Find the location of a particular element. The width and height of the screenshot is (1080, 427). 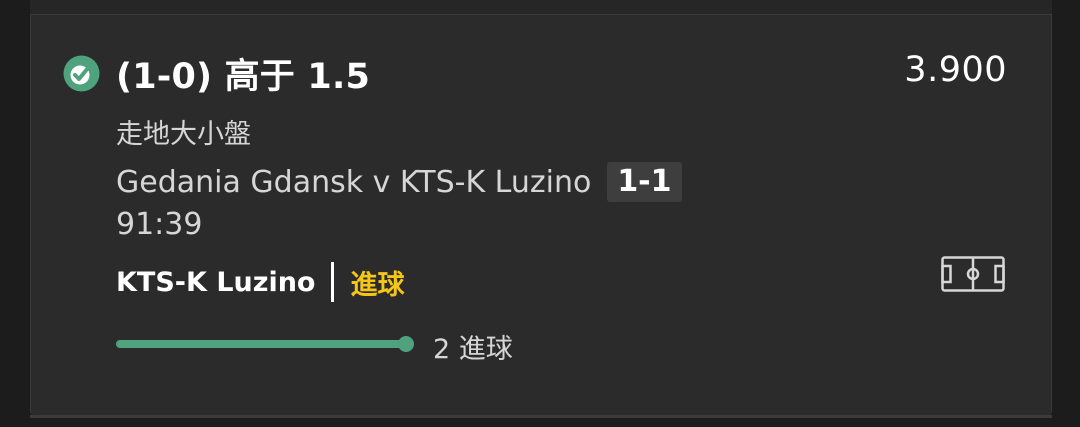

goal-progress-bar is located at coordinates (265, 344).